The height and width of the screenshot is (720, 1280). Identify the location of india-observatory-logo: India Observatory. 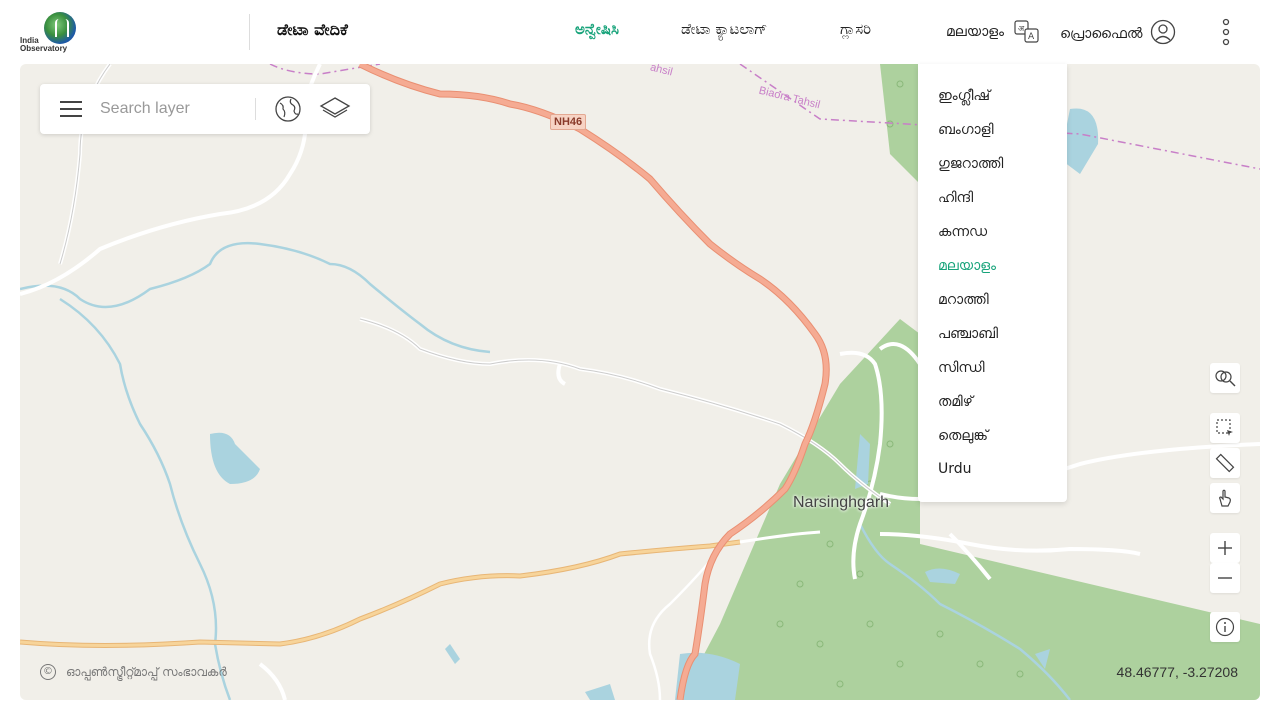
(51, 33).